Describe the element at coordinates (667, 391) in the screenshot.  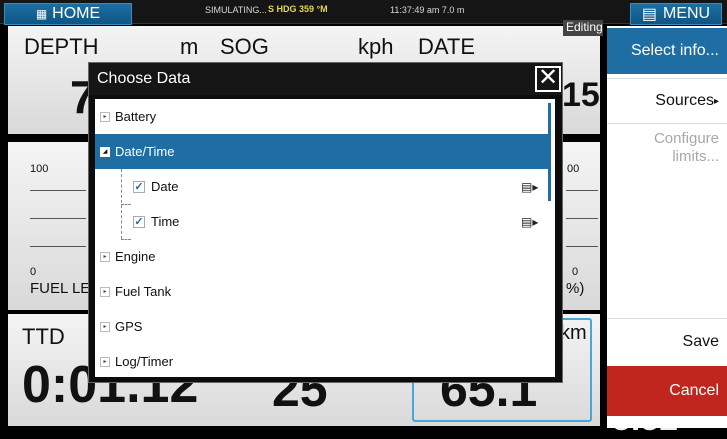
I see `cancel-button: Cancel` at that location.